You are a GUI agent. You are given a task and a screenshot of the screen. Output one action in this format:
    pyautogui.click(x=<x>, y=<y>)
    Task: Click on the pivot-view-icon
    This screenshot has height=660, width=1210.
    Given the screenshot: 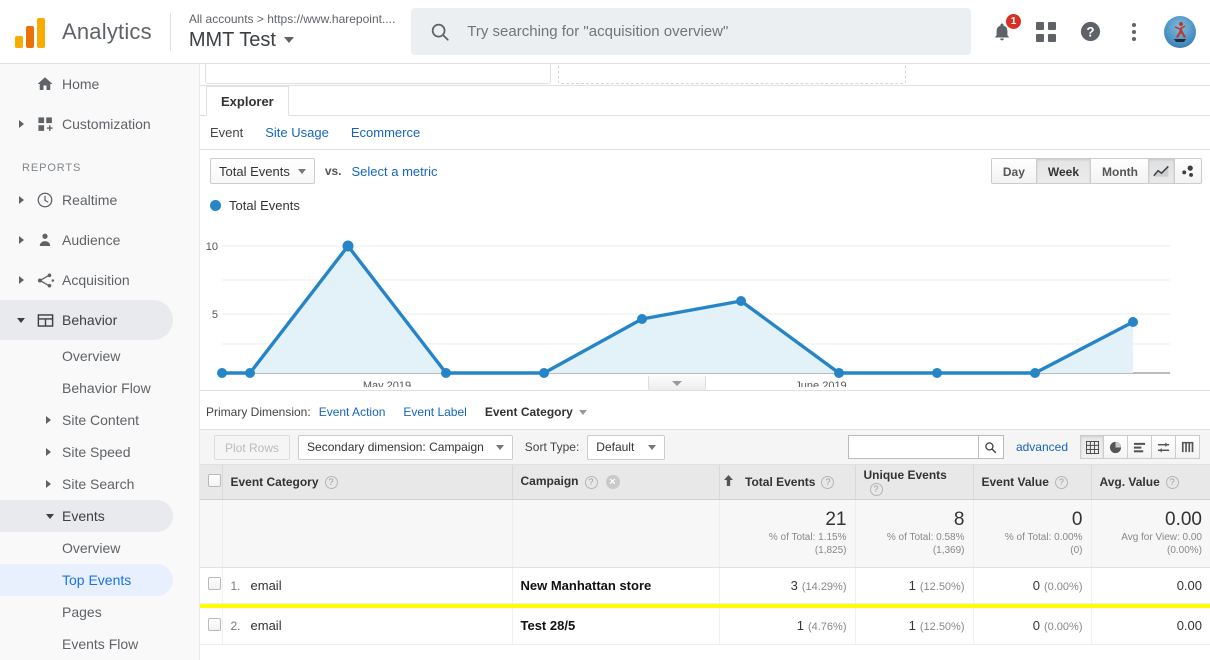 What is the action you would take?
    pyautogui.click(x=1188, y=447)
    